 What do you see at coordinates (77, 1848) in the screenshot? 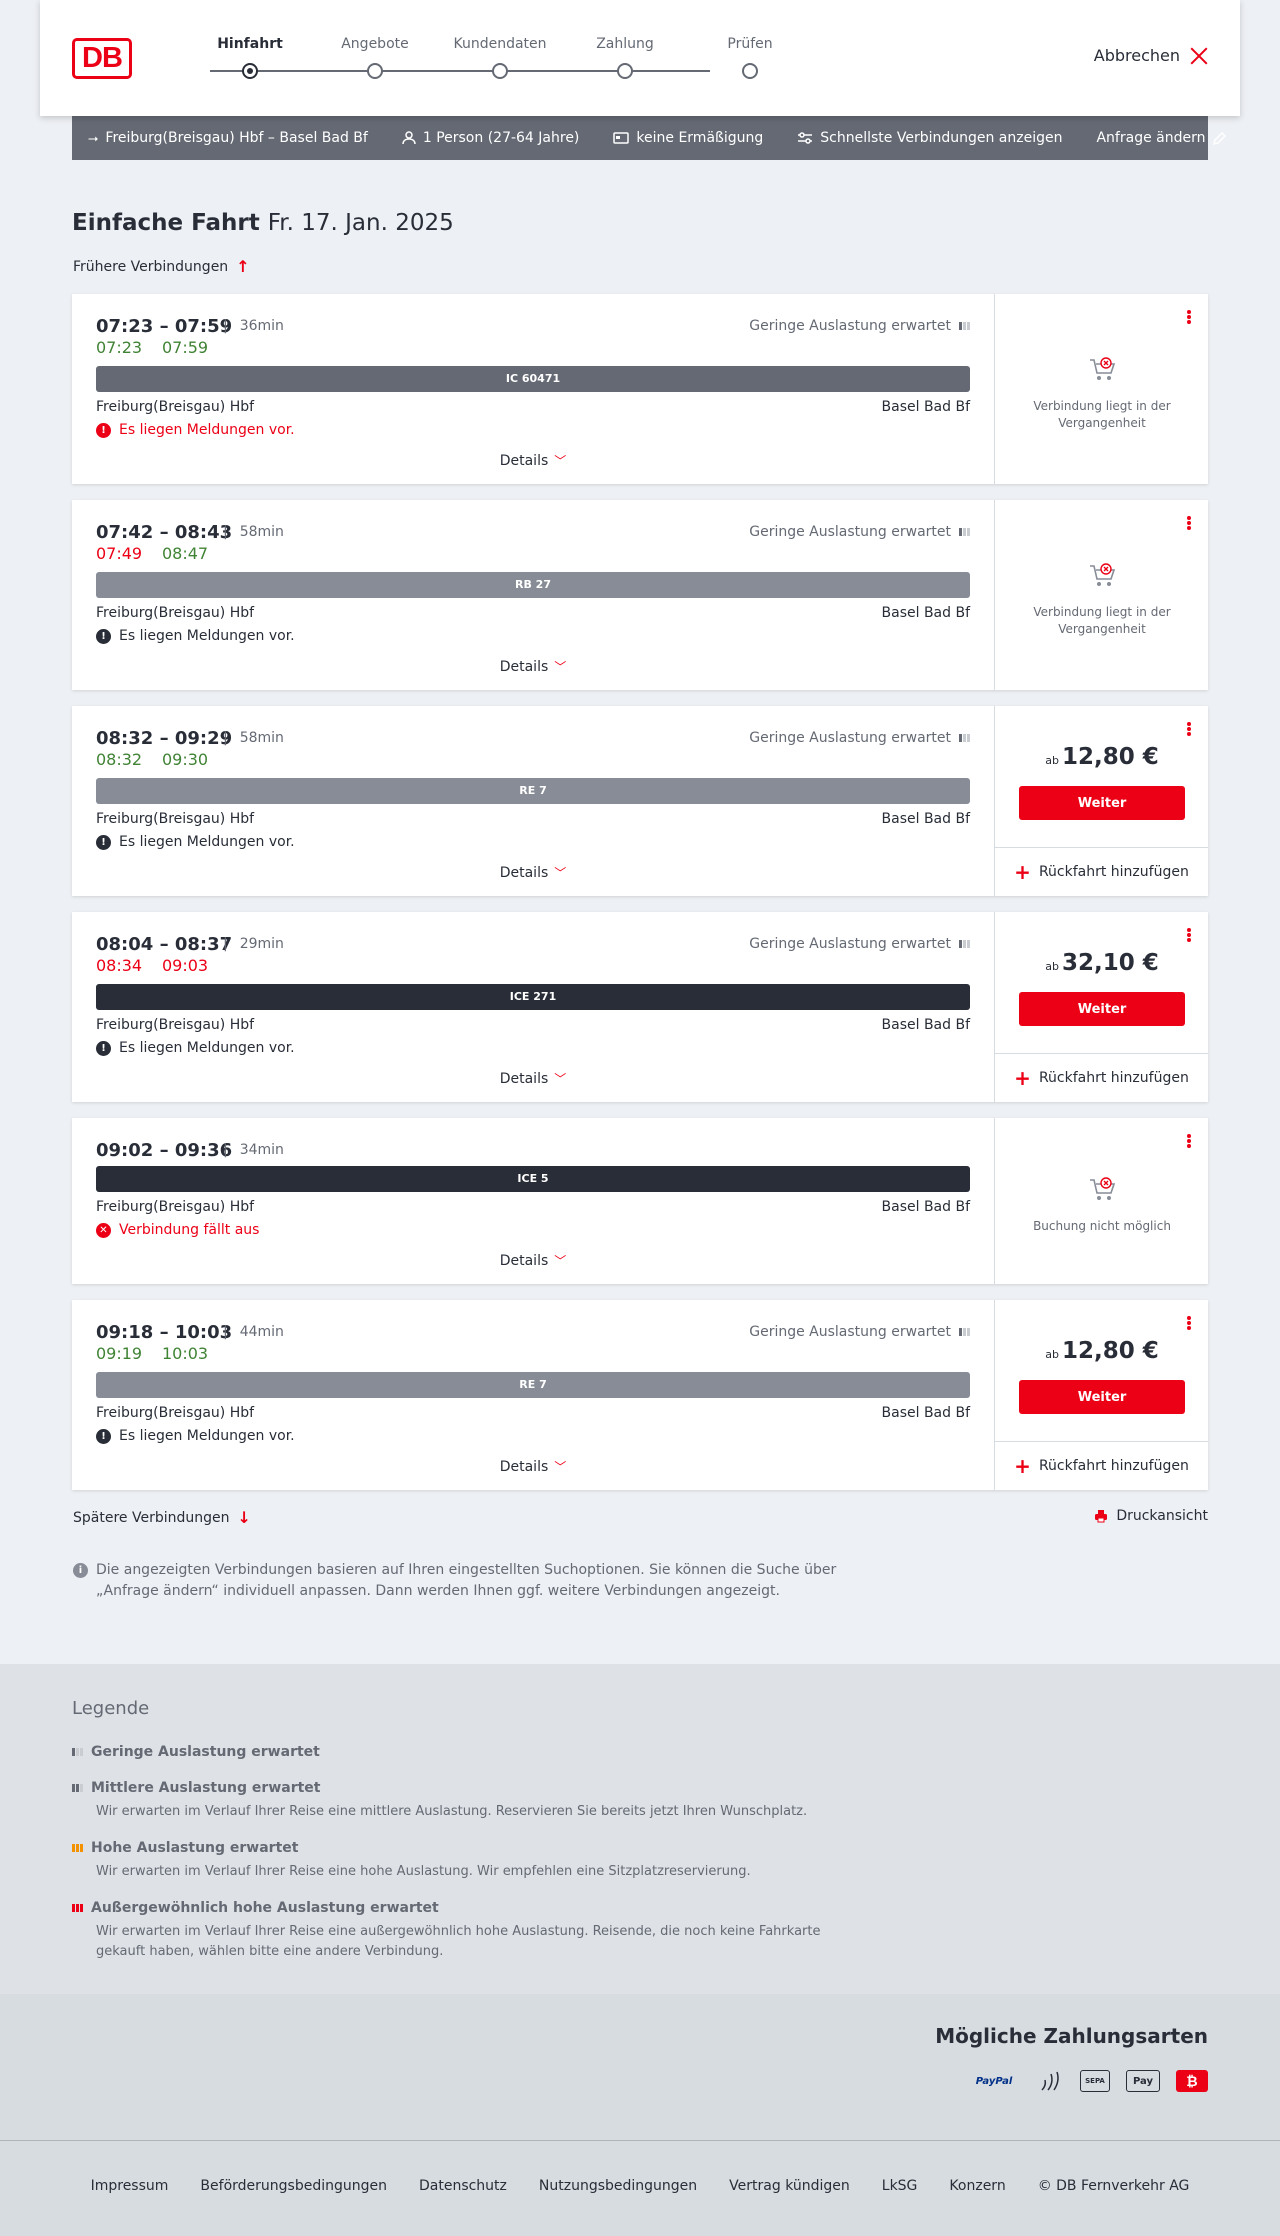
I see `occupancy-high-icon` at bounding box center [77, 1848].